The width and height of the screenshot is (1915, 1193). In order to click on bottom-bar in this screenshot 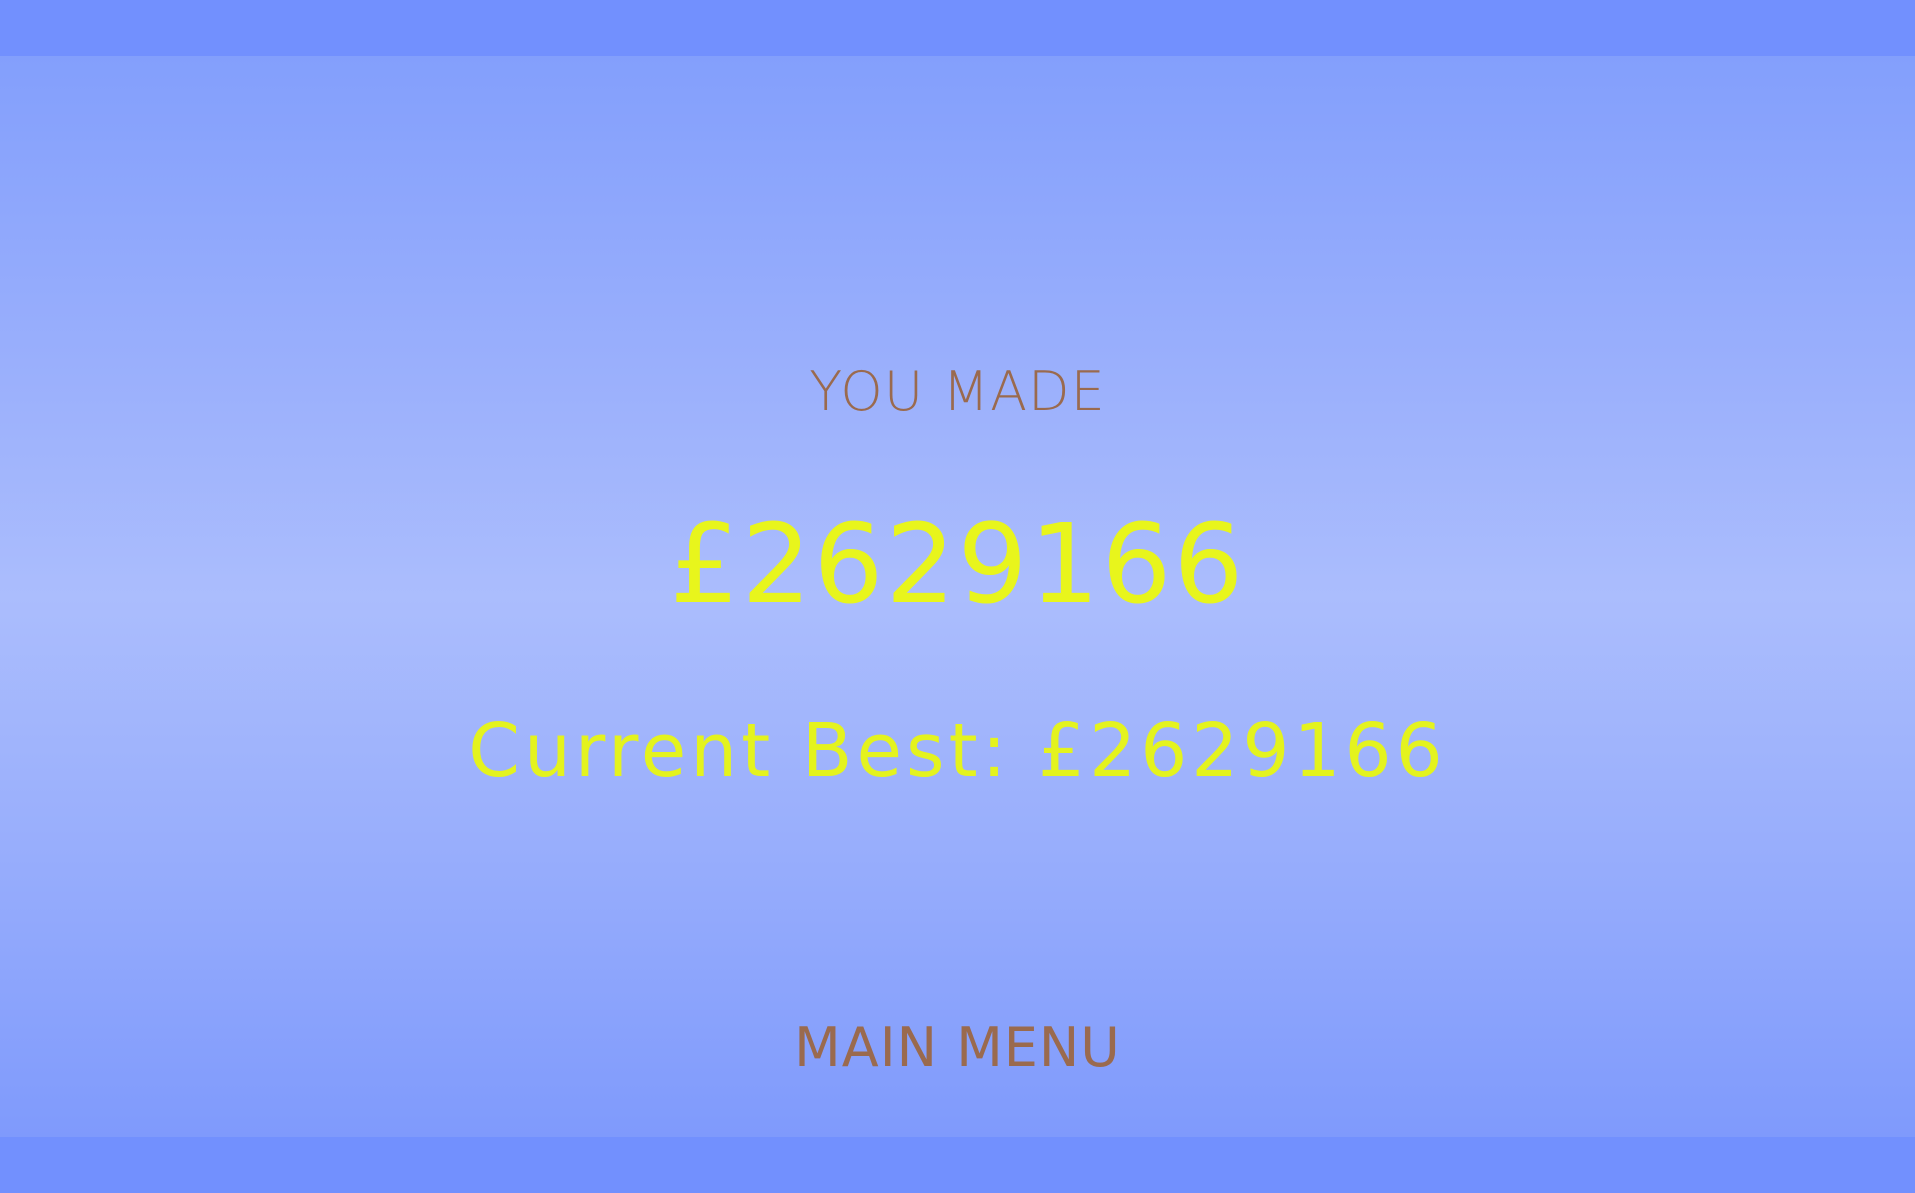, I will do `click(957, 1165)`.